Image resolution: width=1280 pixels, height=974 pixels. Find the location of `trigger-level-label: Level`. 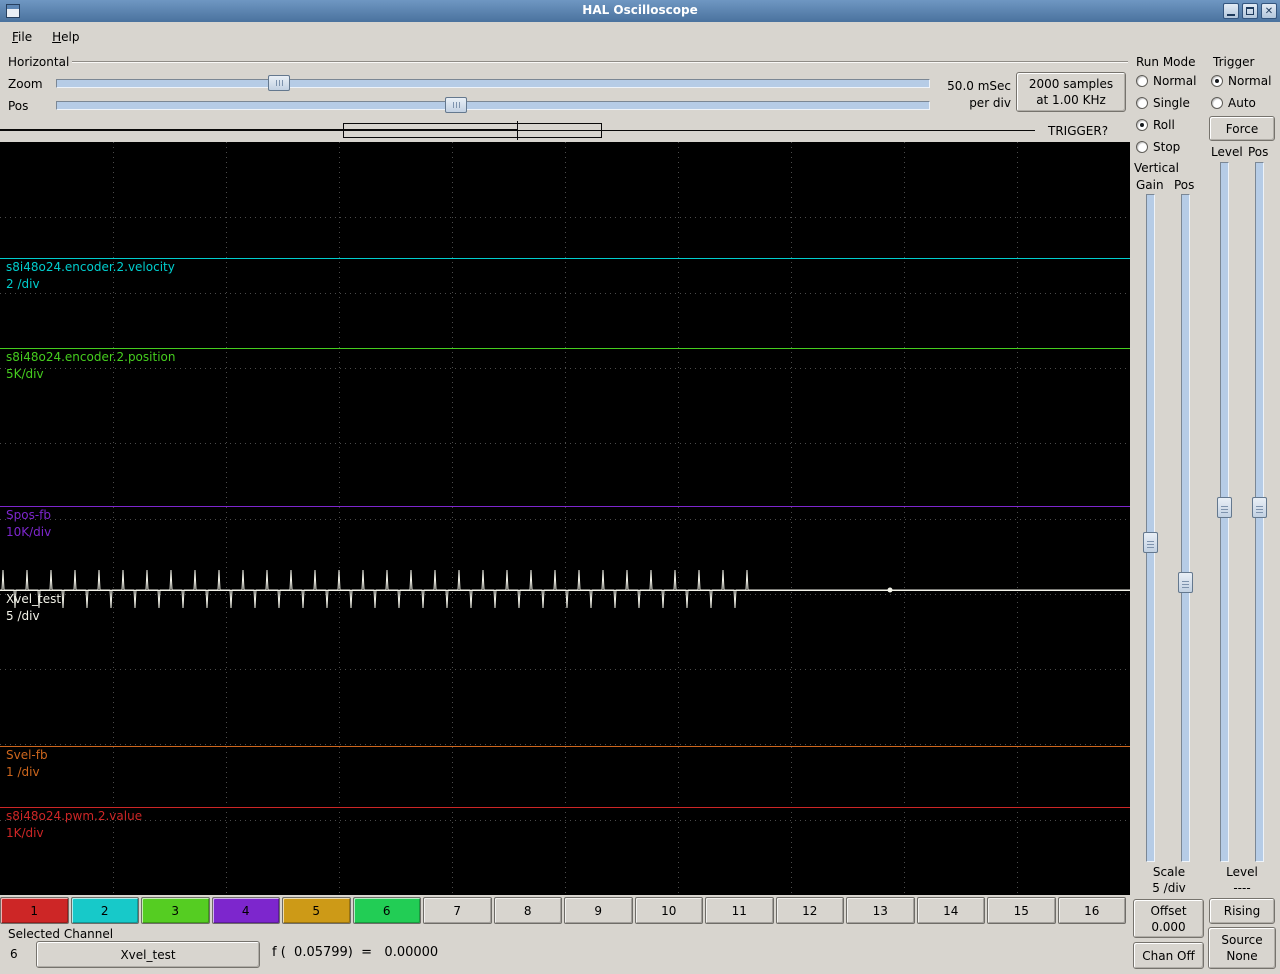

trigger-level-label: Level is located at coordinates (1227, 152).